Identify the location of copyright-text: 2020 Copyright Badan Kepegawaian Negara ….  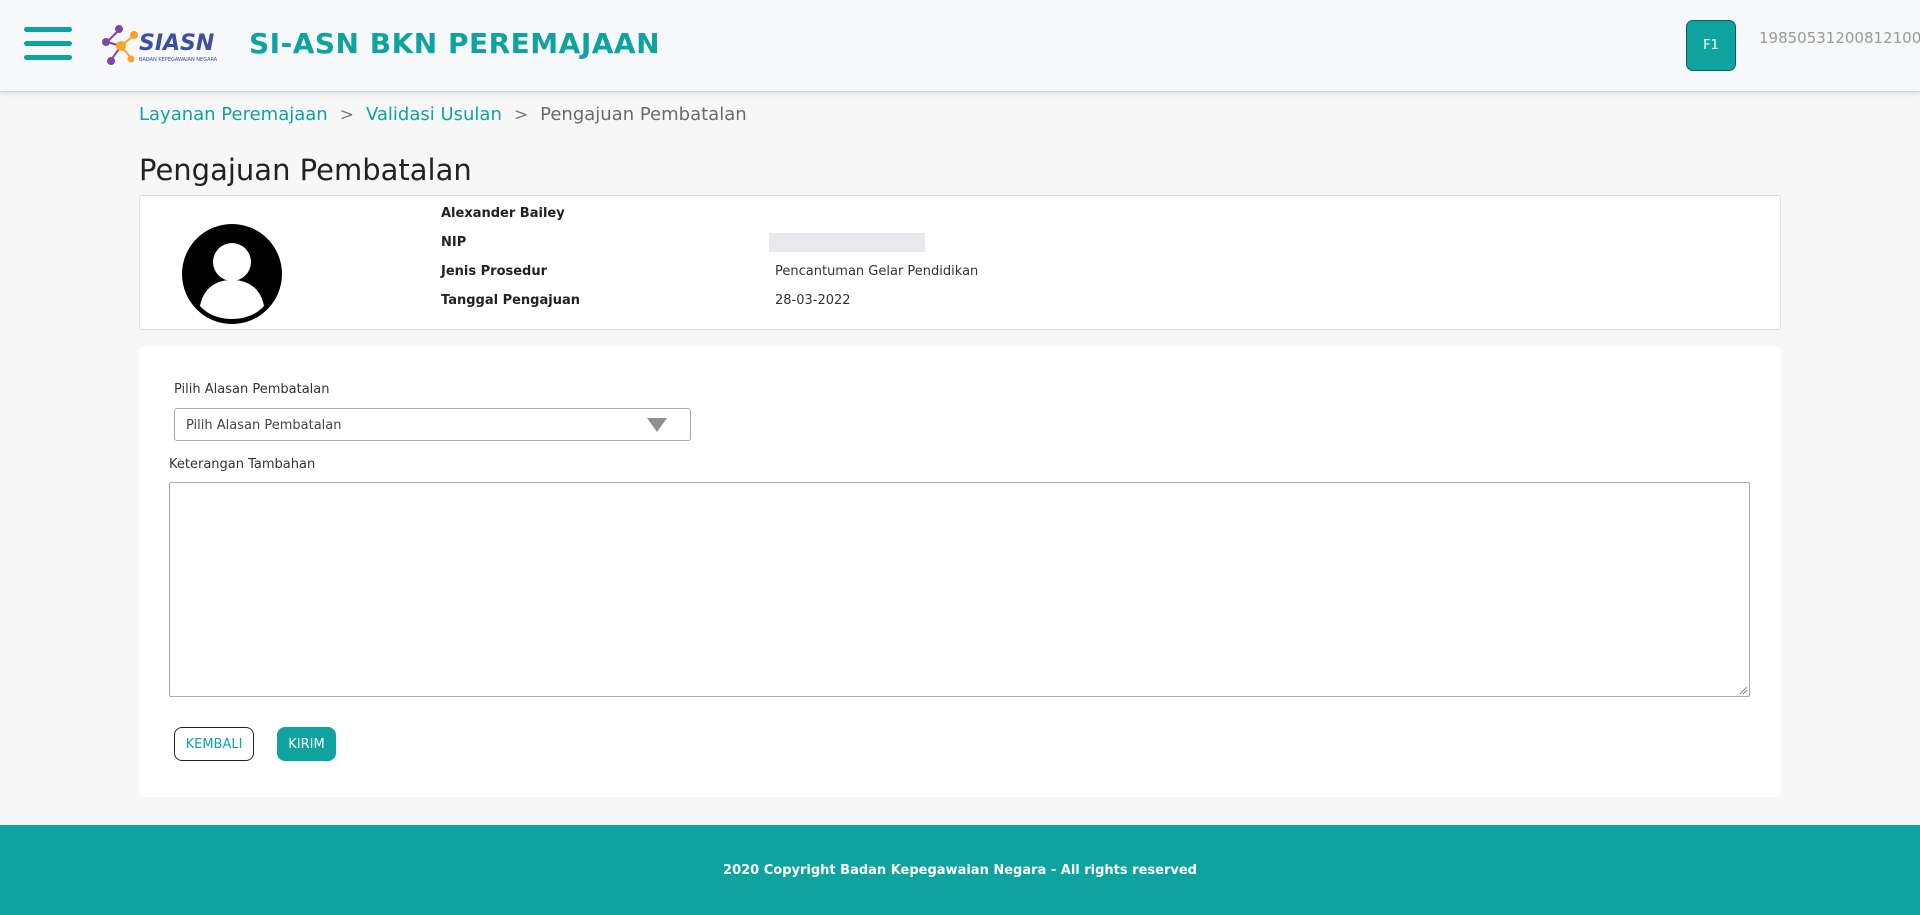
(960, 870).